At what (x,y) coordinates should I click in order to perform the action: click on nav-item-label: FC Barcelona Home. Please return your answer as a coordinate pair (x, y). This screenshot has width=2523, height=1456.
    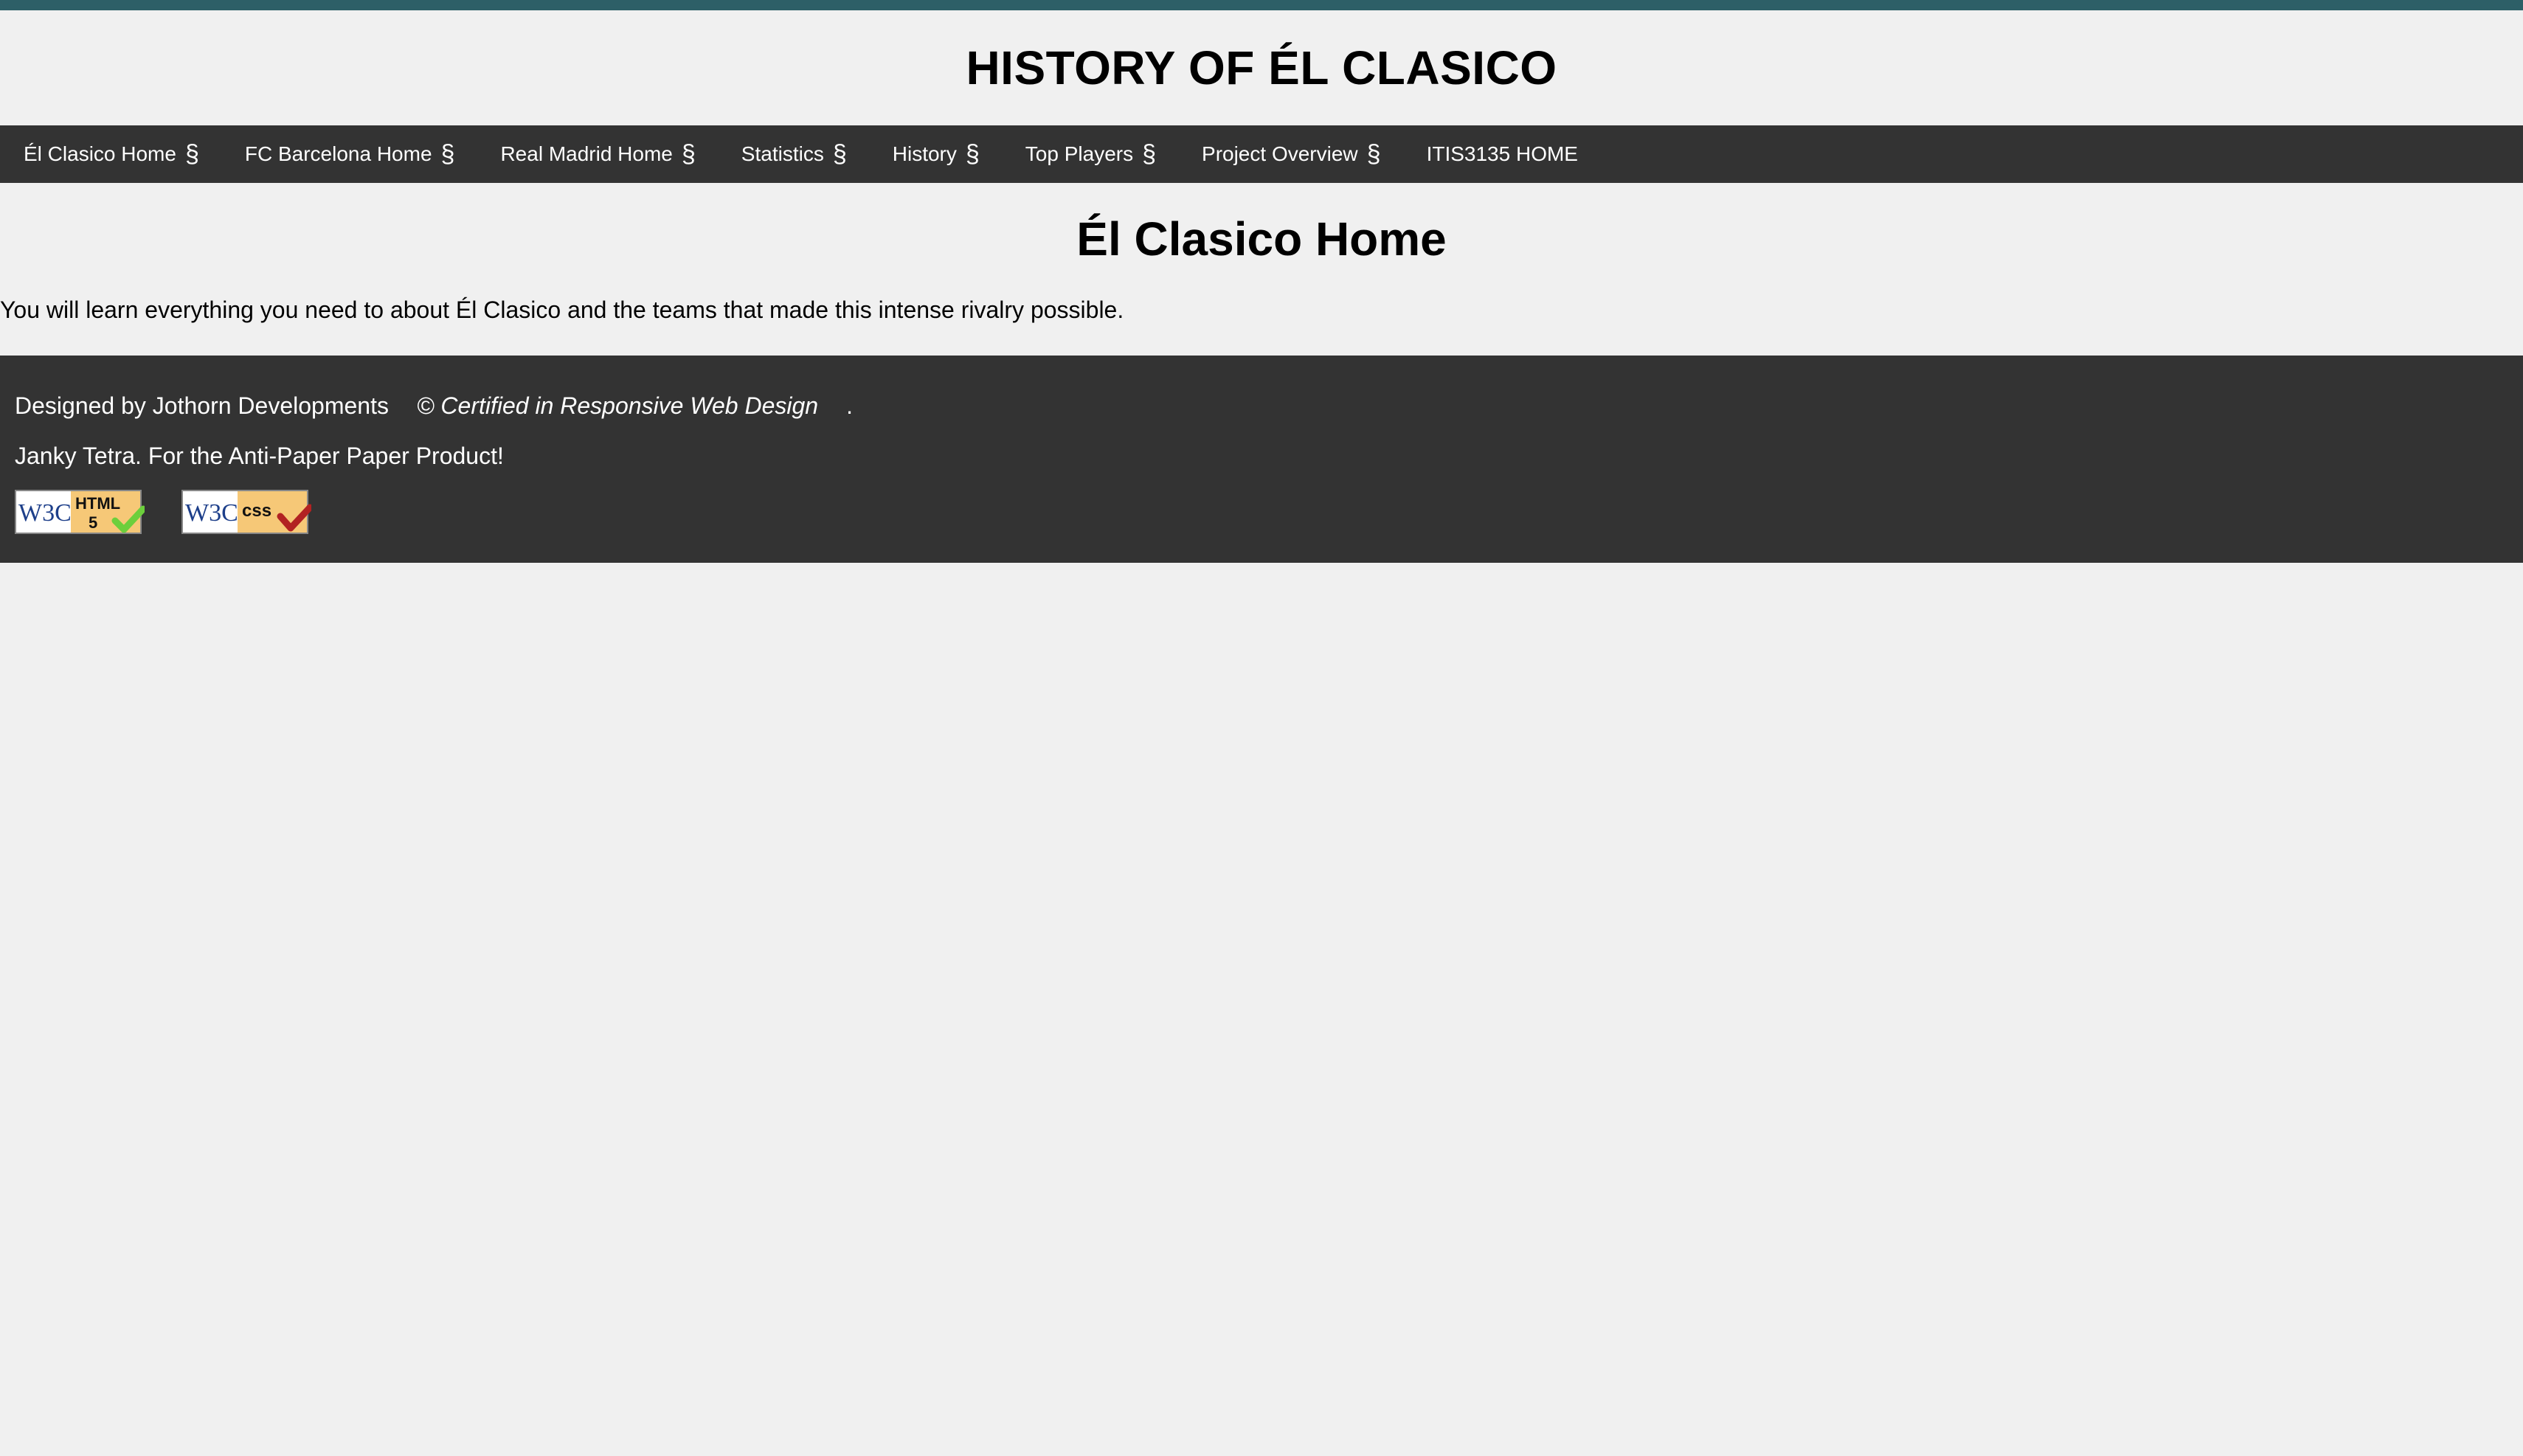
    Looking at the image, I should click on (338, 153).